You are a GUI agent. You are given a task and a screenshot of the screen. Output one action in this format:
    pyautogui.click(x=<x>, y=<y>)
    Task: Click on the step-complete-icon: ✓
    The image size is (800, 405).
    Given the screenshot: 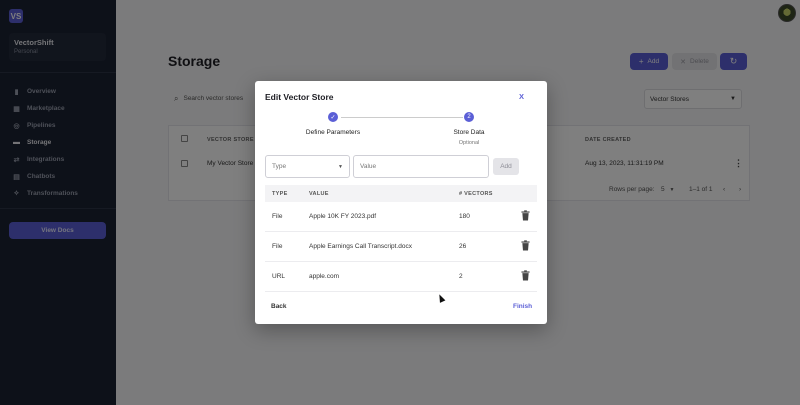 What is the action you would take?
    pyautogui.click(x=333, y=117)
    